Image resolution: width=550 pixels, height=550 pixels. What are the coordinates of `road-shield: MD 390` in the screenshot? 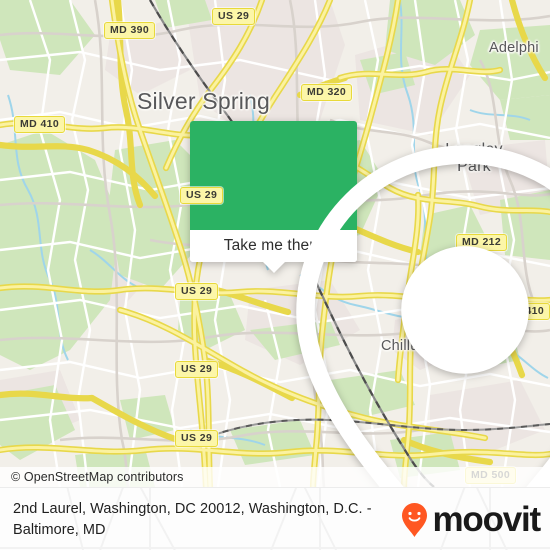 It's located at (130, 30).